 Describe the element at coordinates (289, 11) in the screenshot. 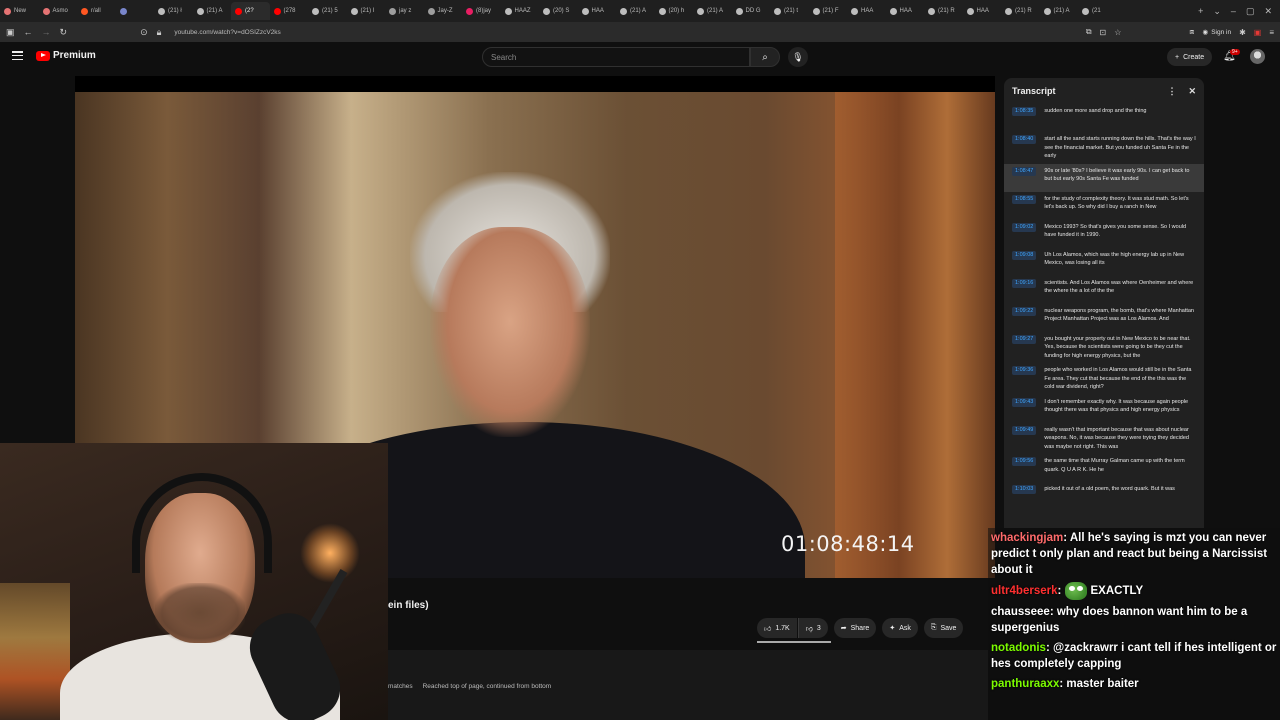

I see `browser-tab: (278` at that location.